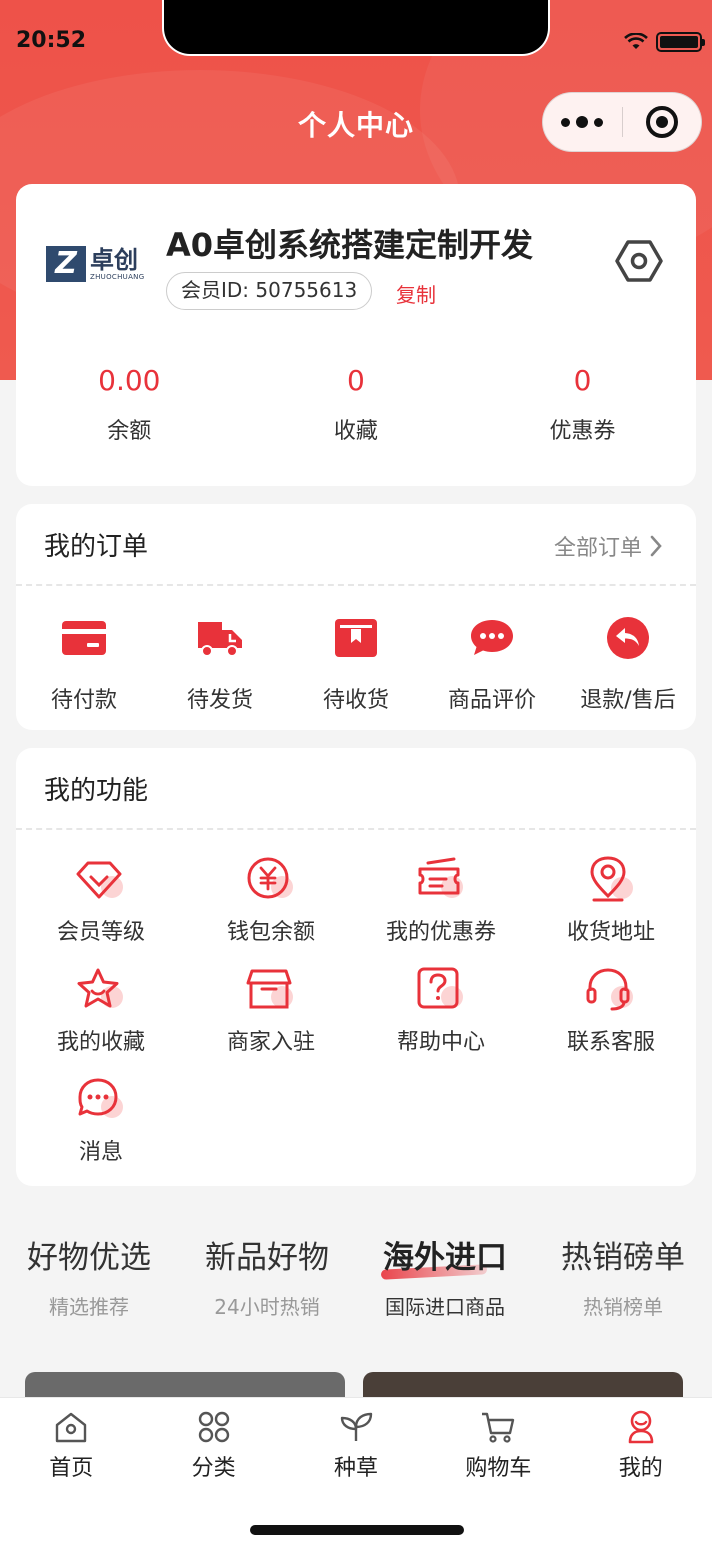 The width and height of the screenshot is (712, 1550). What do you see at coordinates (71, 1446) in the screenshot?
I see `tabbar-home: 首页` at bounding box center [71, 1446].